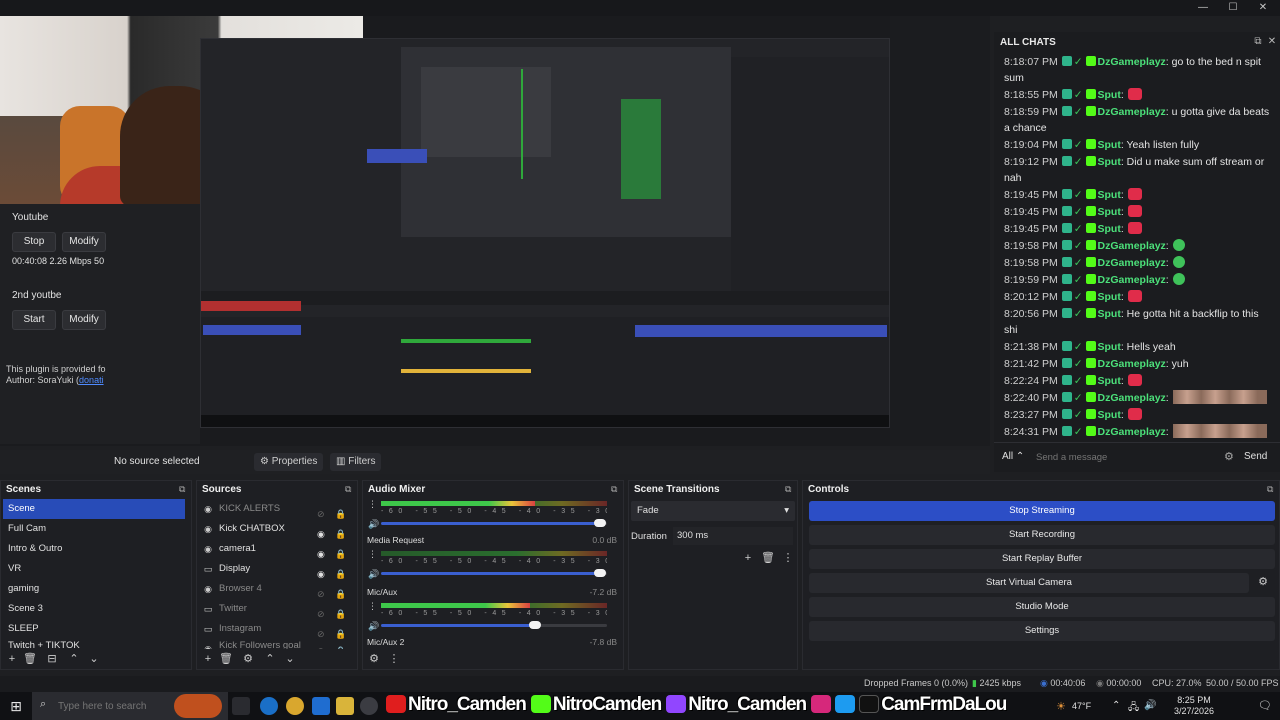 This screenshot has width=1280, height=720. Describe the element at coordinates (91, 589) in the screenshot. I see `scene-item: gaming` at that location.